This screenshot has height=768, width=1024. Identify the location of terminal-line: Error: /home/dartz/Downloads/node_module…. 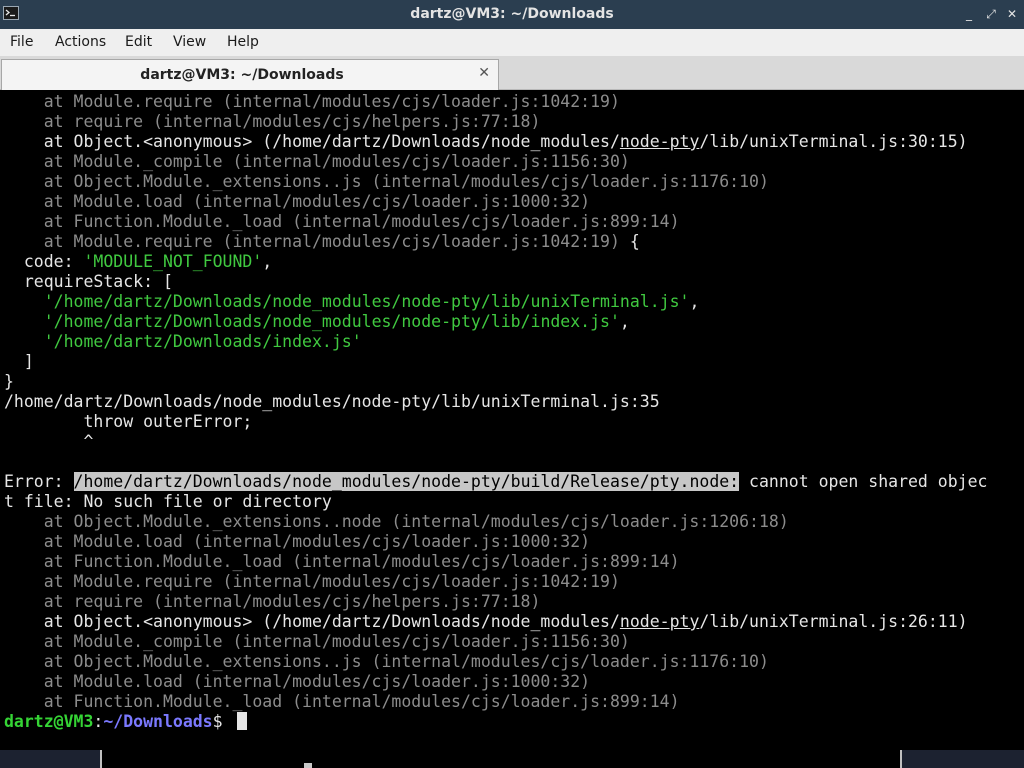
(495, 482).